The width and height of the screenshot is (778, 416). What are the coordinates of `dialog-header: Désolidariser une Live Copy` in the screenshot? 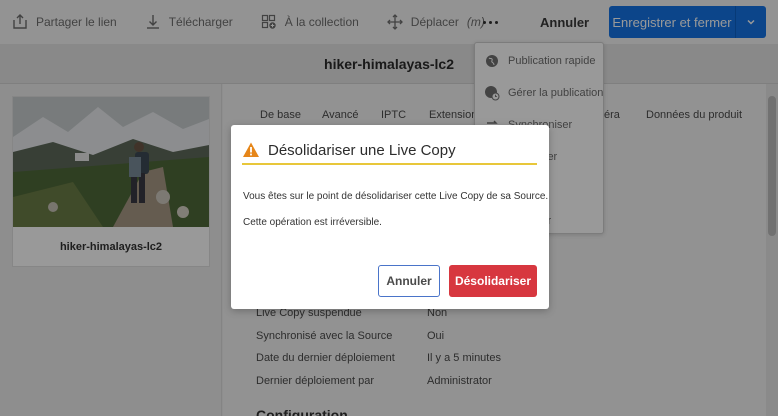 It's located at (389, 151).